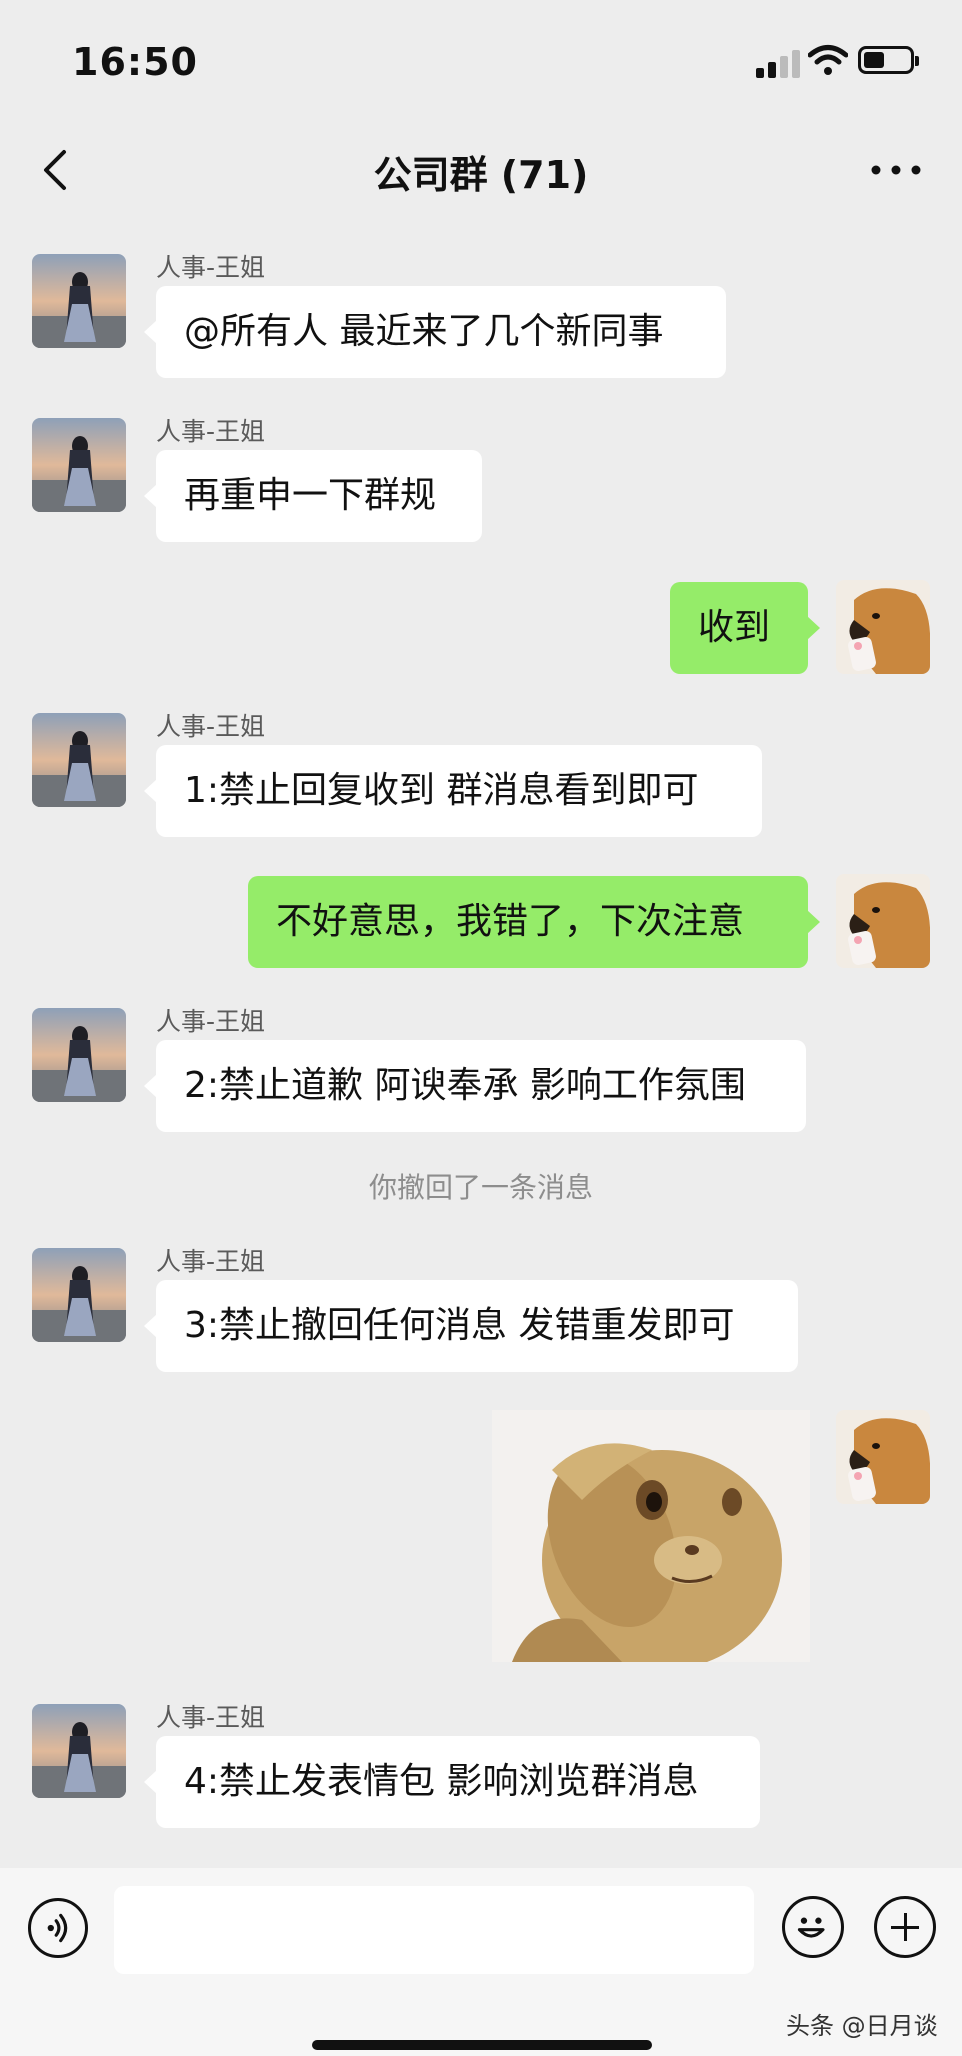 Image resolution: width=962 pixels, height=2056 pixels. What do you see at coordinates (135, 62) in the screenshot?
I see `status-time: 16:50` at bounding box center [135, 62].